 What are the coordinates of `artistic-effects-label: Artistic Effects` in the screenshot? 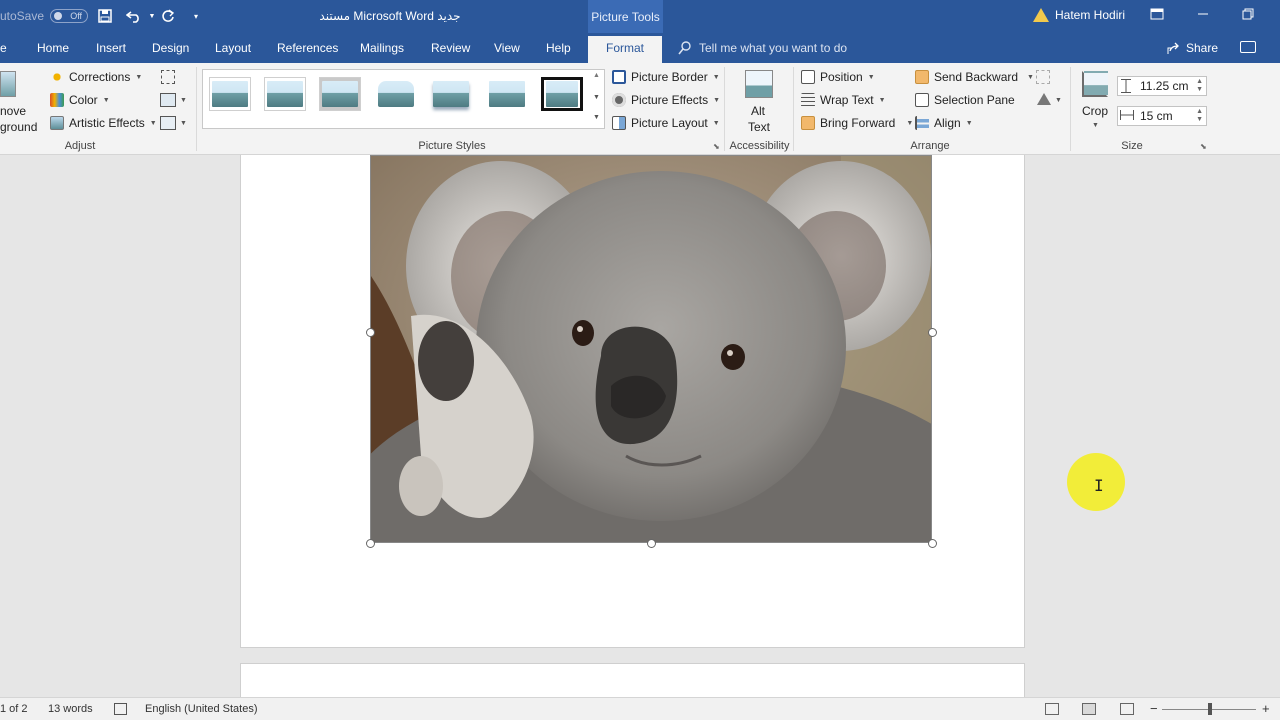 It's located at (107, 123).